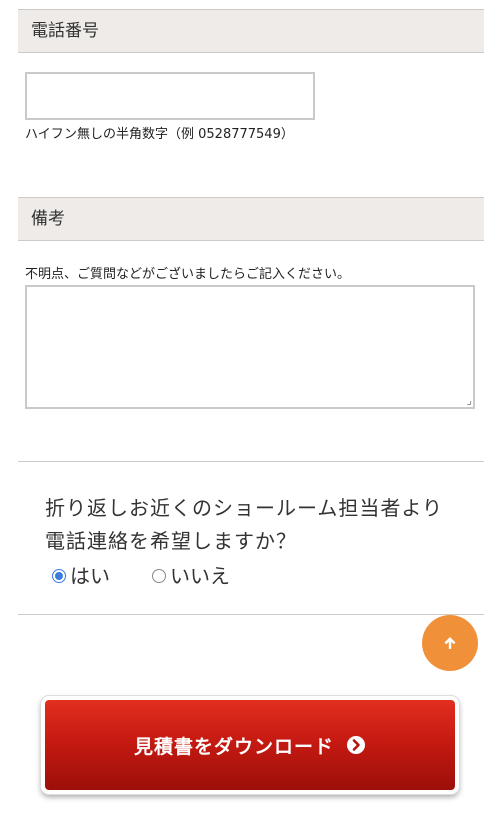  What do you see at coordinates (188, 274) in the screenshot?
I see `notes-hint: 不明点、ご質問などがございましたらご記入ください。` at bounding box center [188, 274].